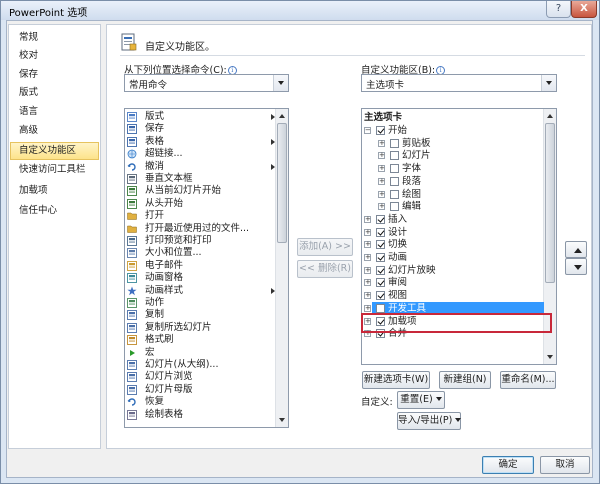 Image resolution: width=600 pixels, height=484 pixels. Describe the element at coordinates (54, 211) in the screenshot. I see `nav-item: 信任中心` at that location.